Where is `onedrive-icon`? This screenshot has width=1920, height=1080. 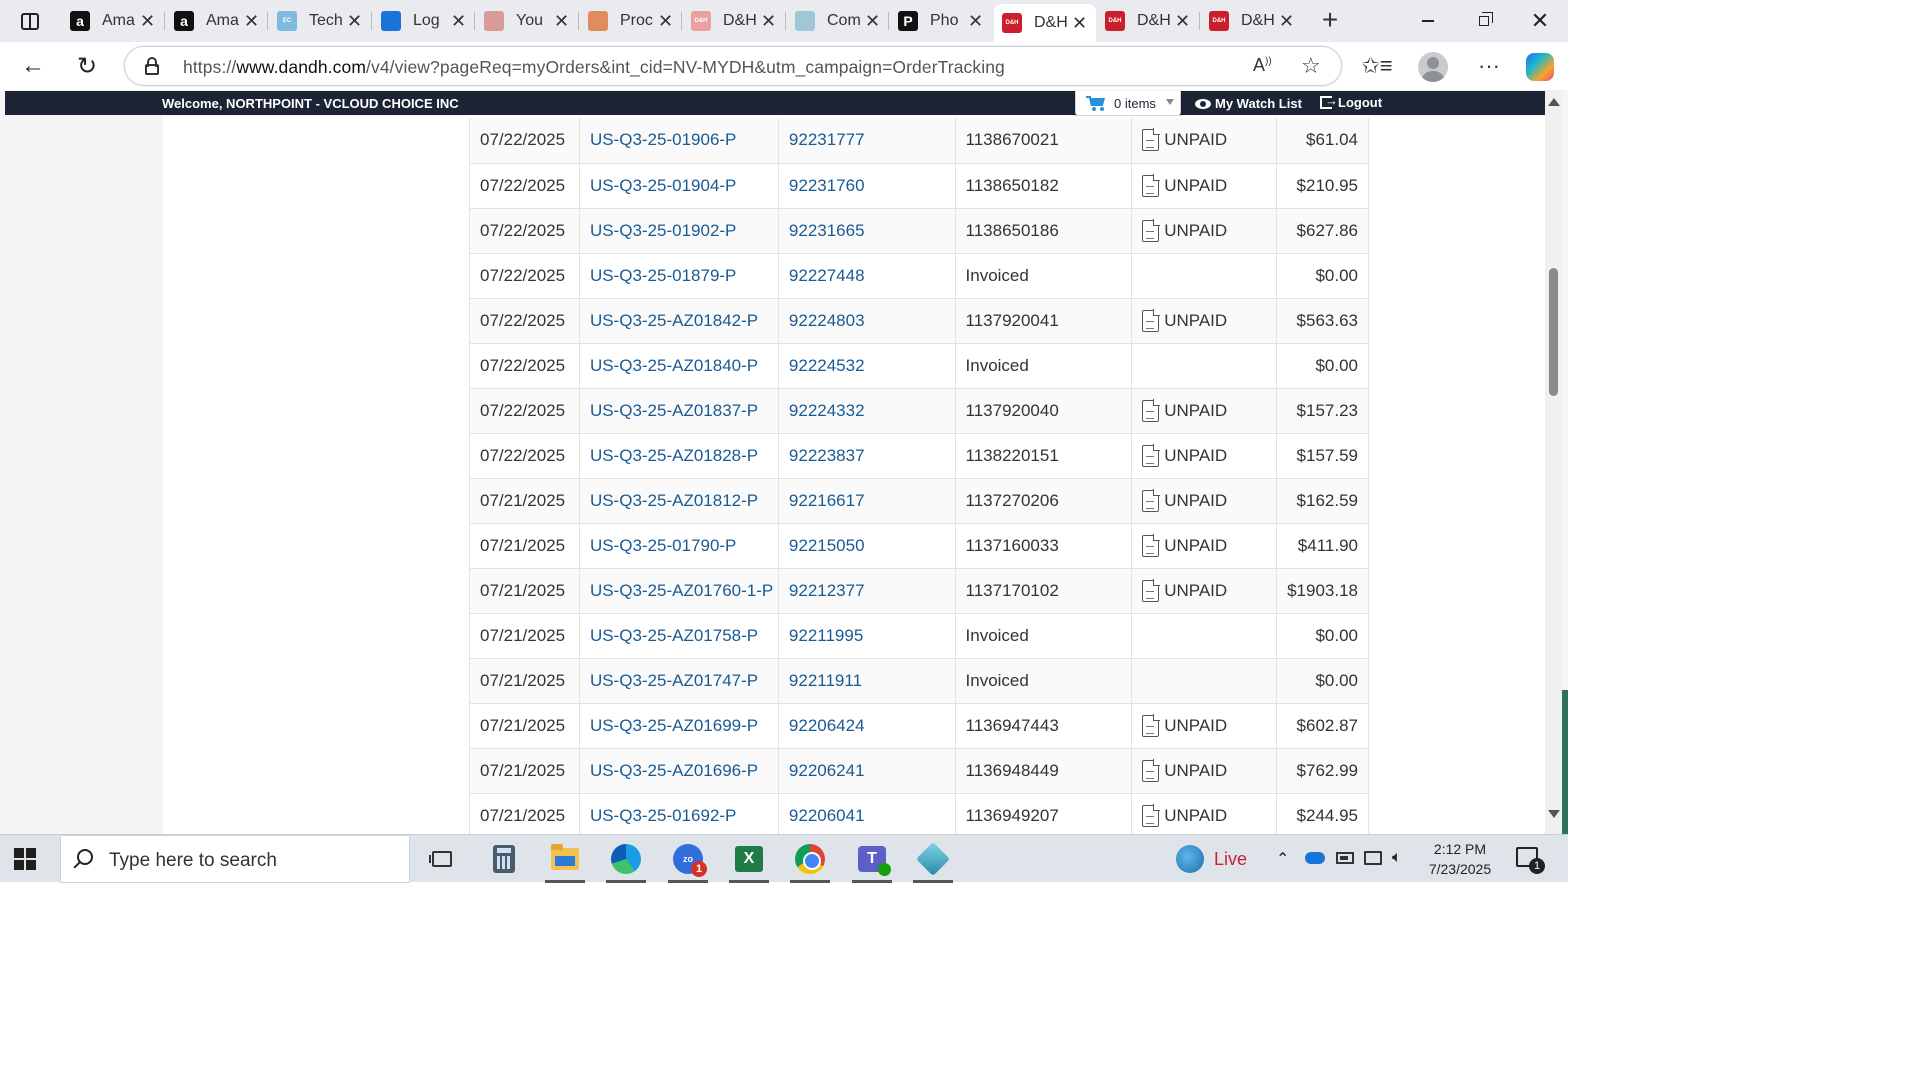
onedrive-icon is located at coordinates (1315, 858).